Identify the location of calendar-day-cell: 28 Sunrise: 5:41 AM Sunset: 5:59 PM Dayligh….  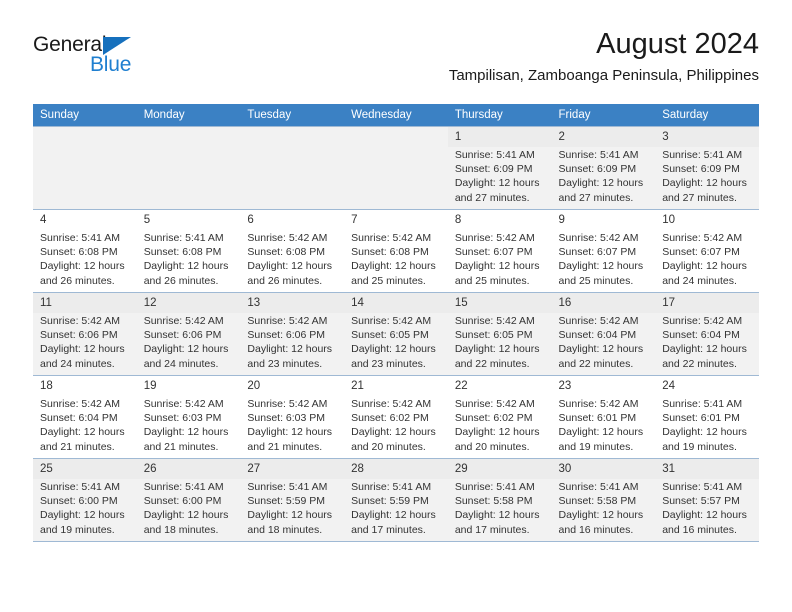
(396, 500).